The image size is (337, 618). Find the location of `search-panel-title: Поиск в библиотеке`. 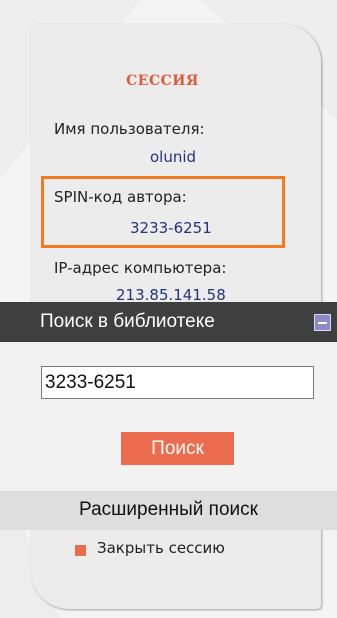

search-panel-title: Поиск в библиотеке is located at coordinates (127, 321).